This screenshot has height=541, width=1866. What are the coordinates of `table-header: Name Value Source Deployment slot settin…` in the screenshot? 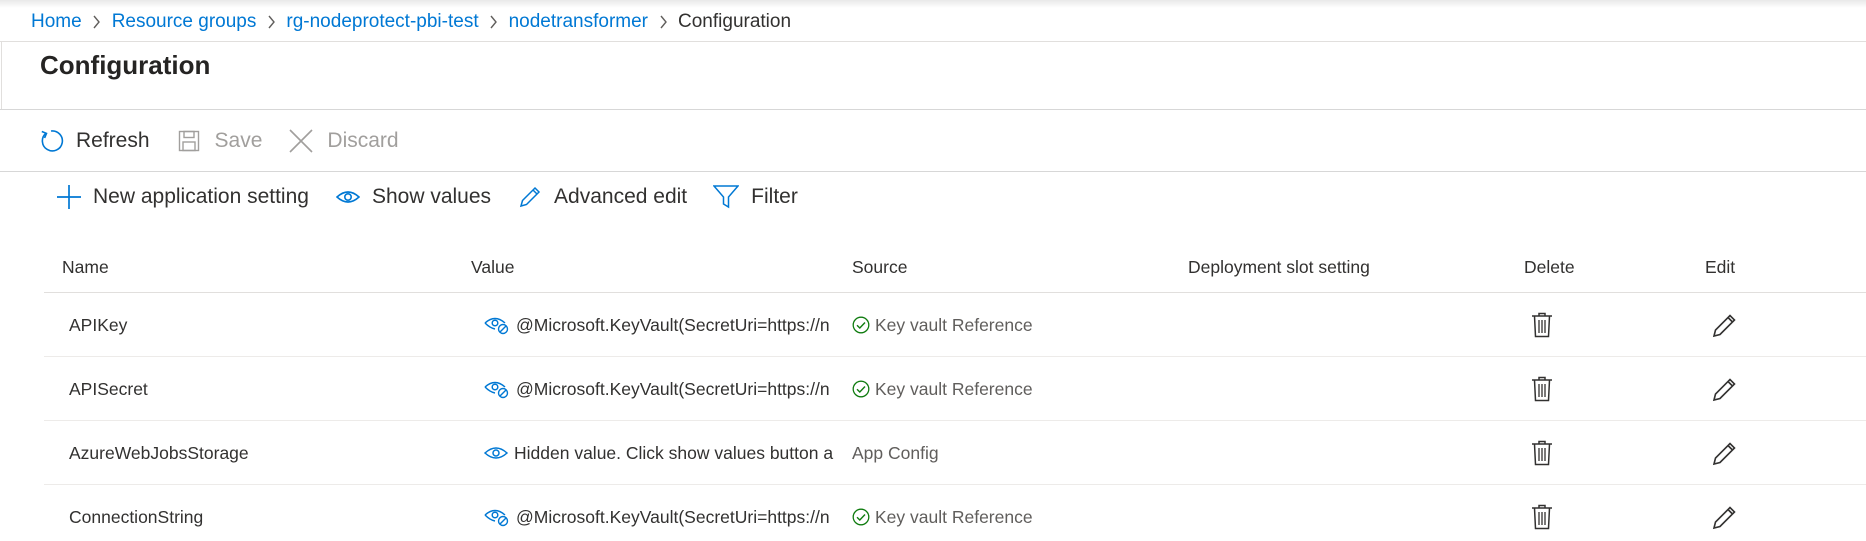 It's located at (955, 271).